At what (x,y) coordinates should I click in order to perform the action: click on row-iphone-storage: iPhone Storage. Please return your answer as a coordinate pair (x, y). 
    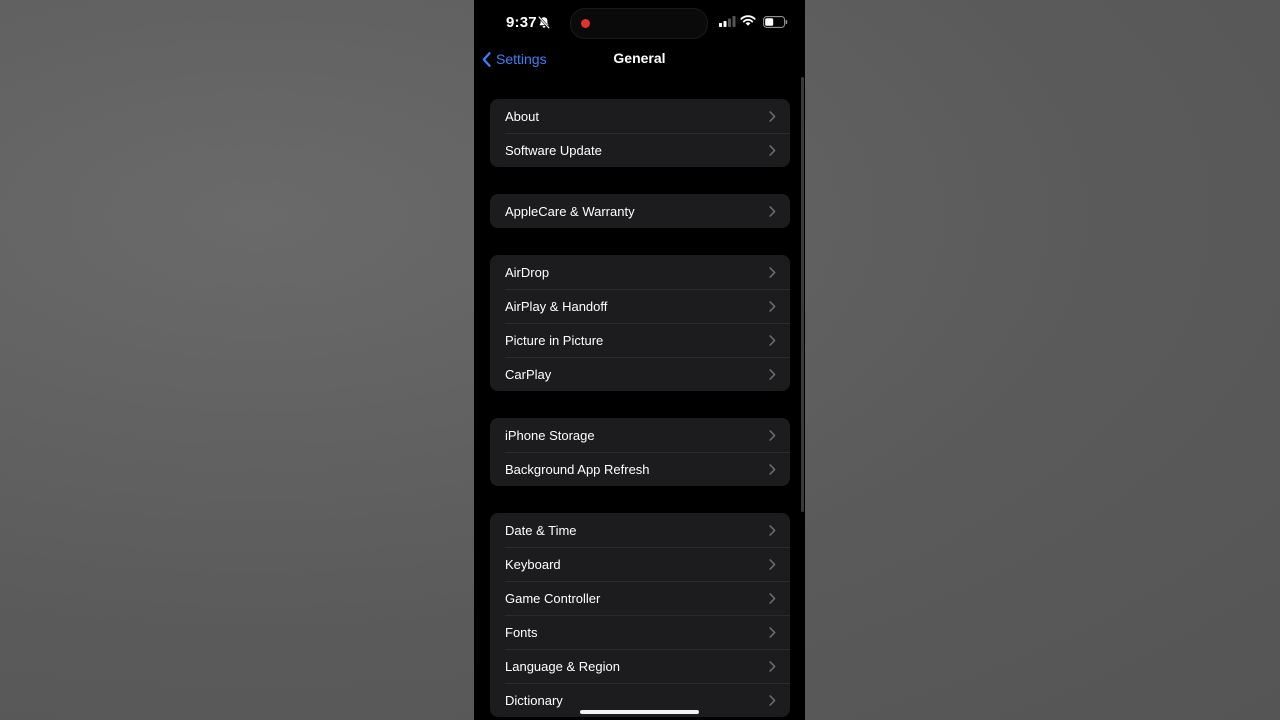
    Looking at the image, I should click on (640, 435).